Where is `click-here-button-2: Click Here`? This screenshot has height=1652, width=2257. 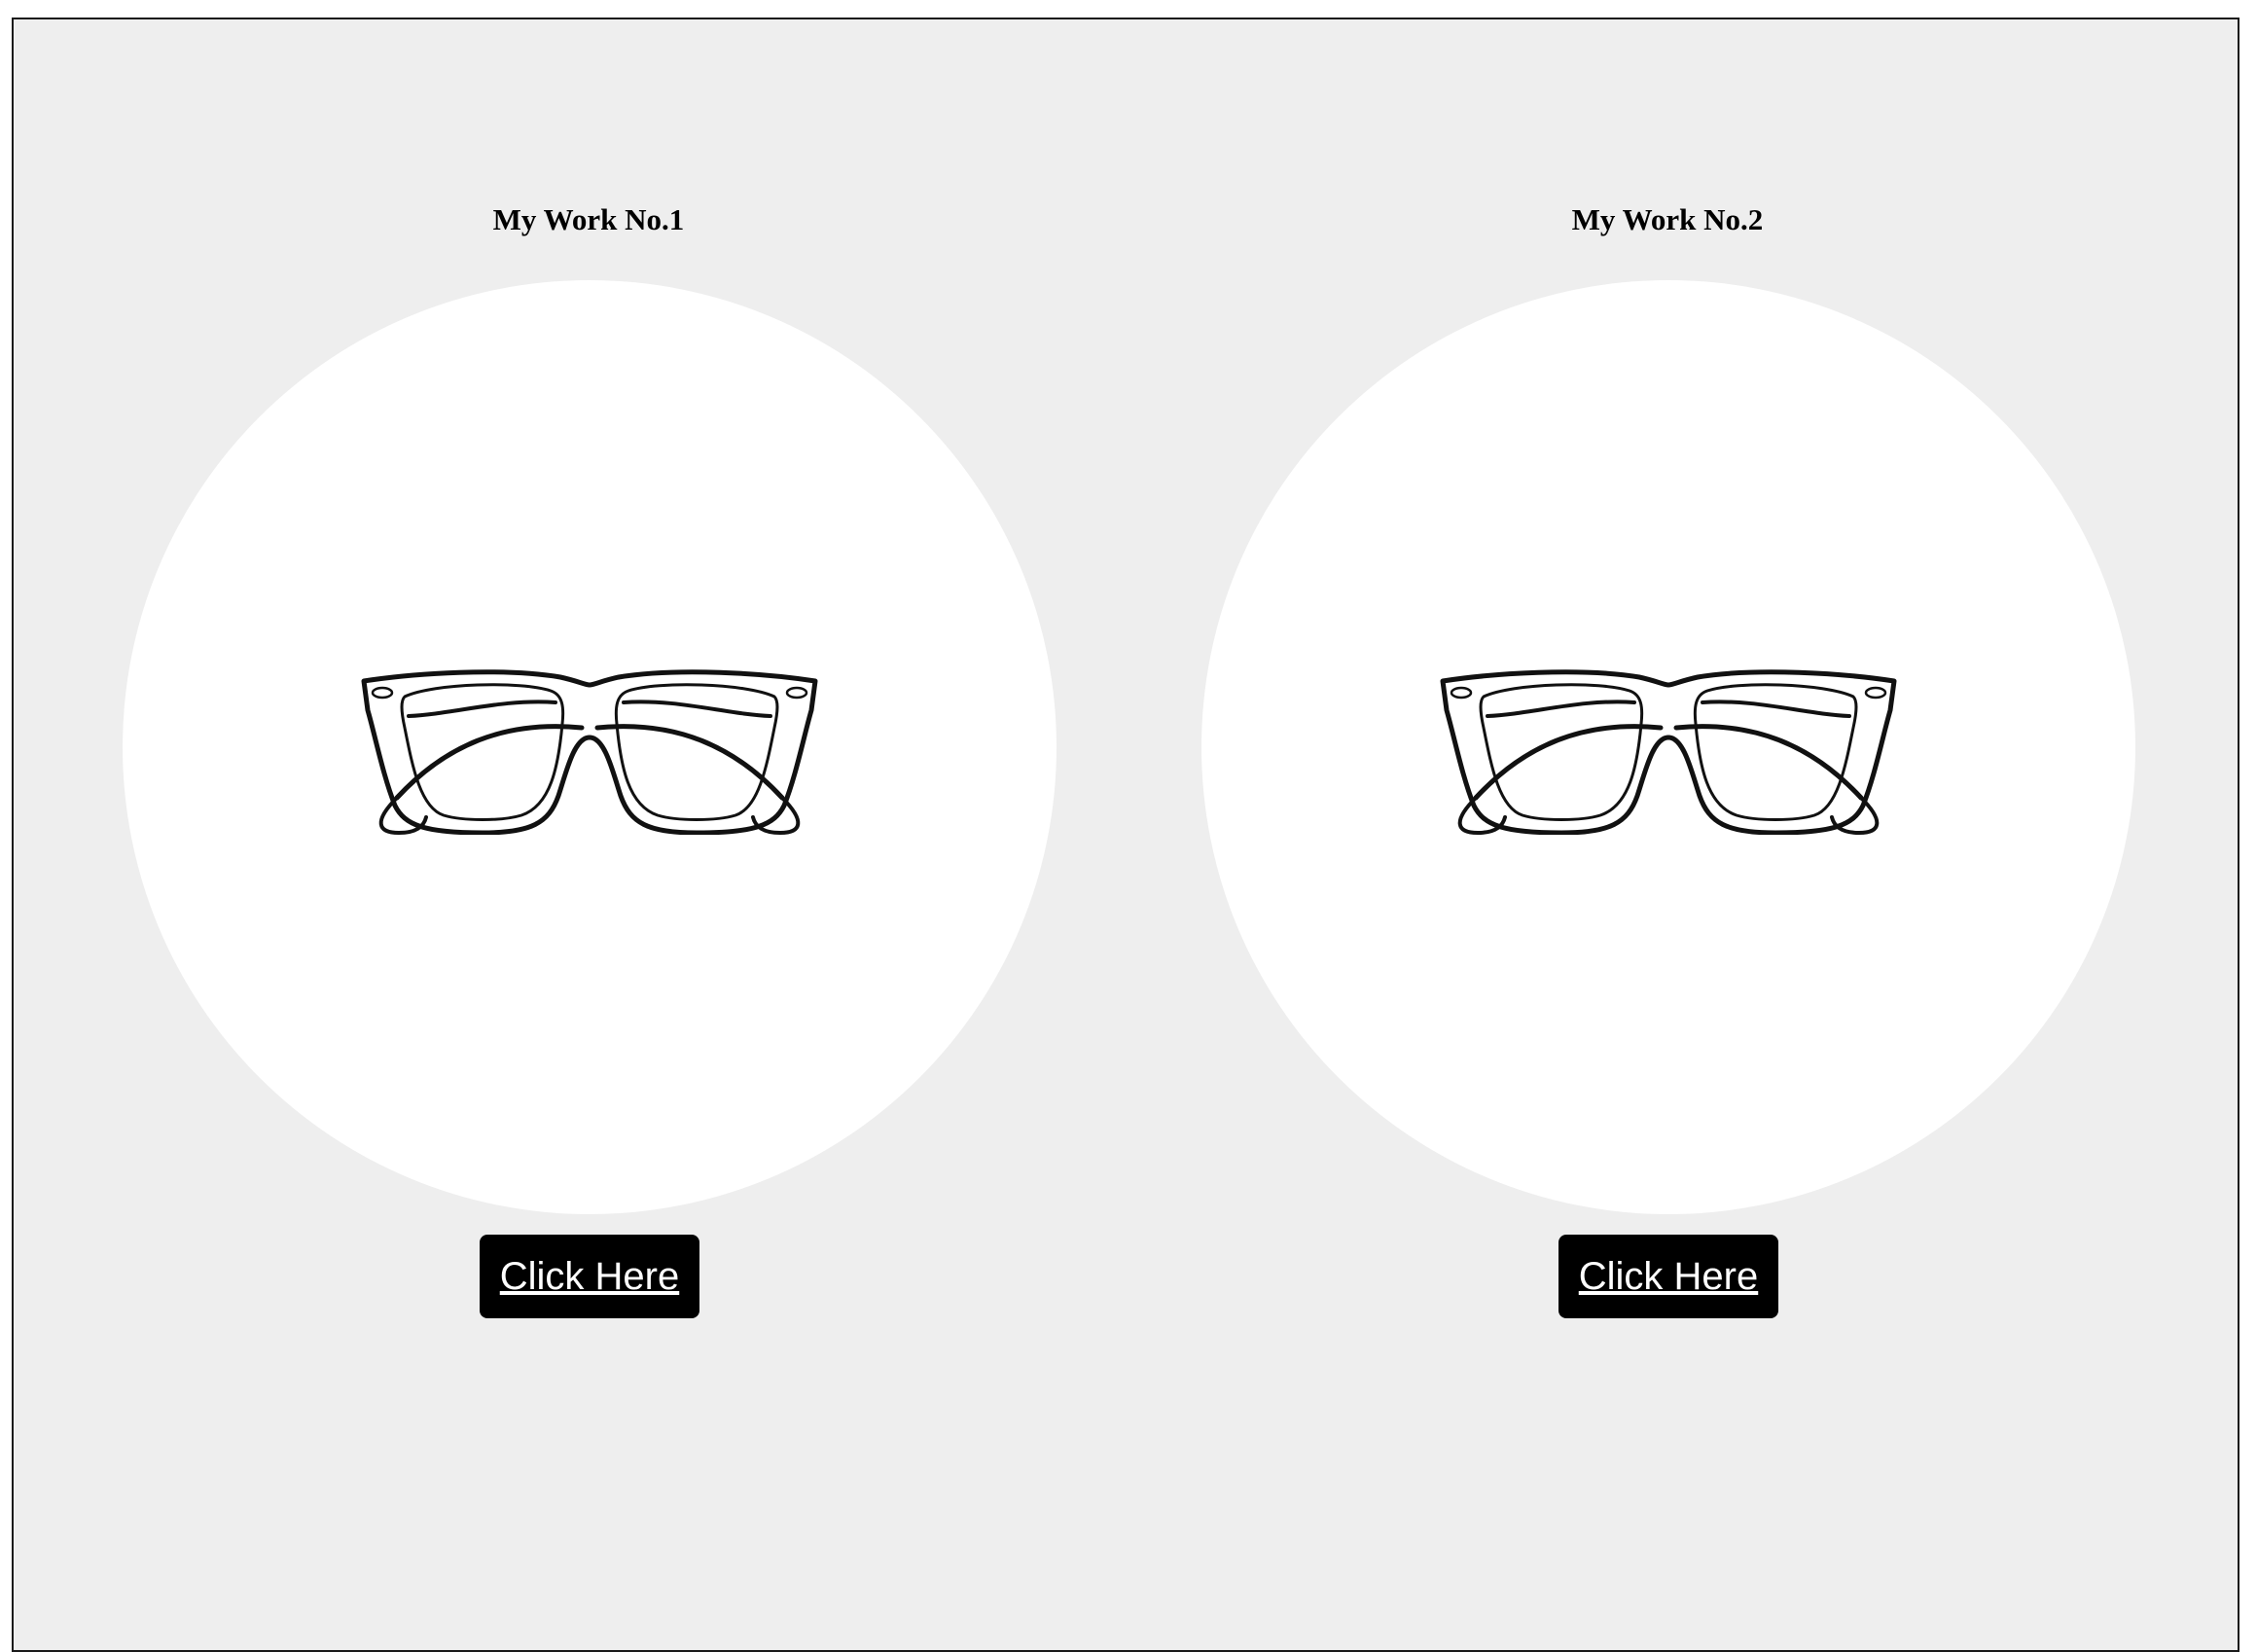 click-here-button-2: Click Here is located at coordinates (1668, 1276).